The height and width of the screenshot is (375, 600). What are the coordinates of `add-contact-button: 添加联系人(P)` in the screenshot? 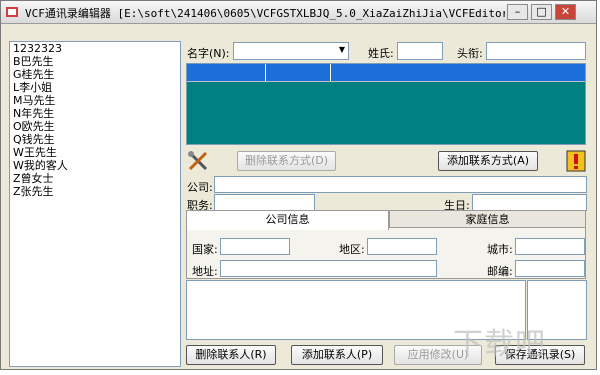 It's located at (337, 355).